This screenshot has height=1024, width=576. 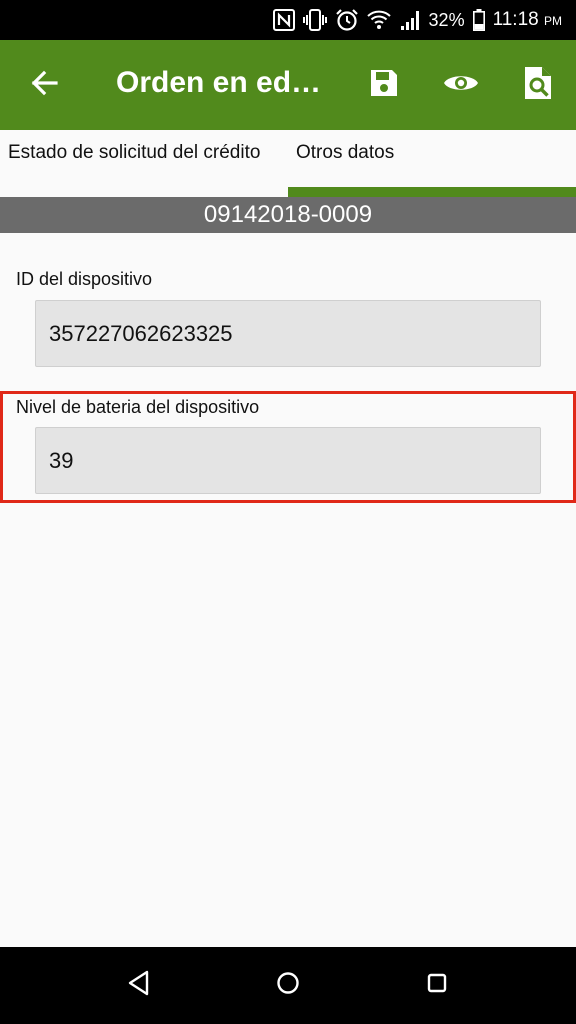 What do you see at coordinates (288, 215) in the screenshot?
I see `order-number: 09142018-0009` at bounding box center [288, 215].